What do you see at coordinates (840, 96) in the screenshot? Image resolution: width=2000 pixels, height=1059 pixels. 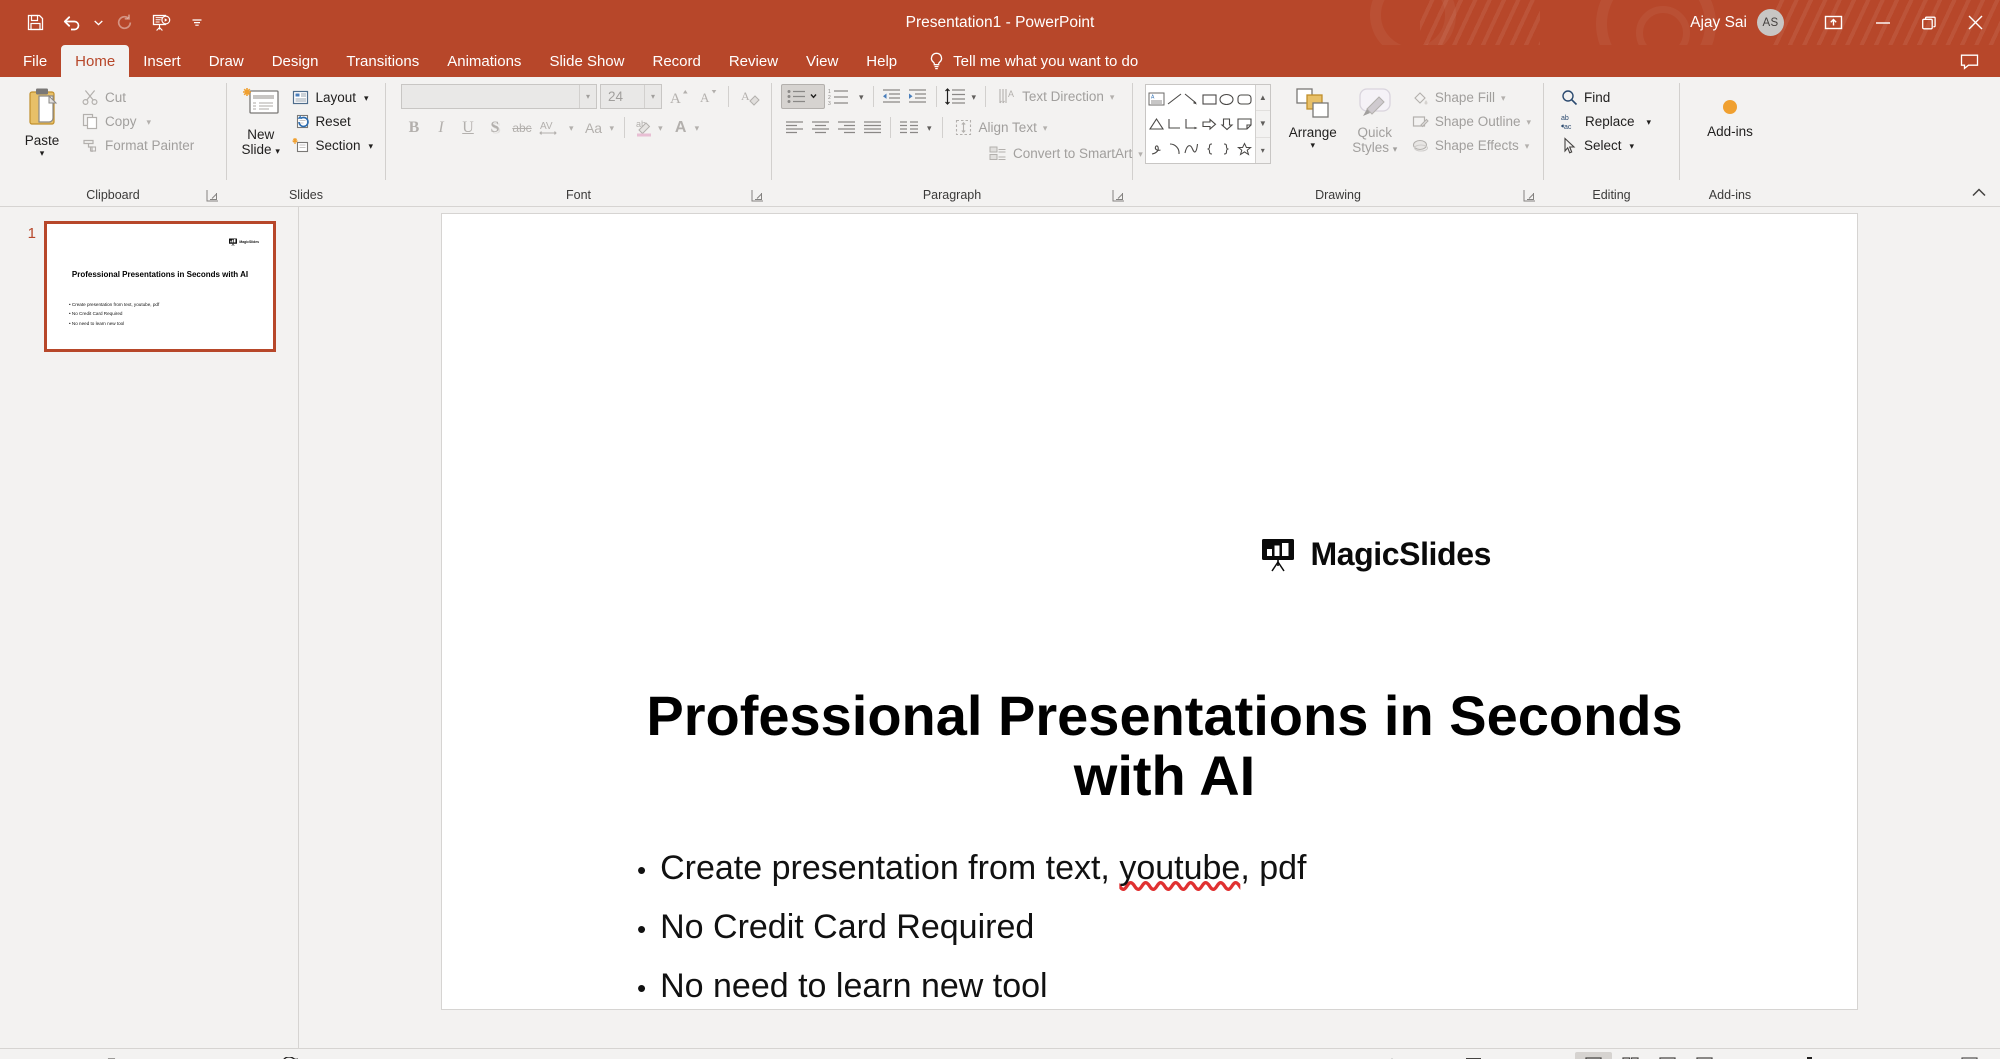 I see `numbering-icon: 123` at bounding box center [840, 96].